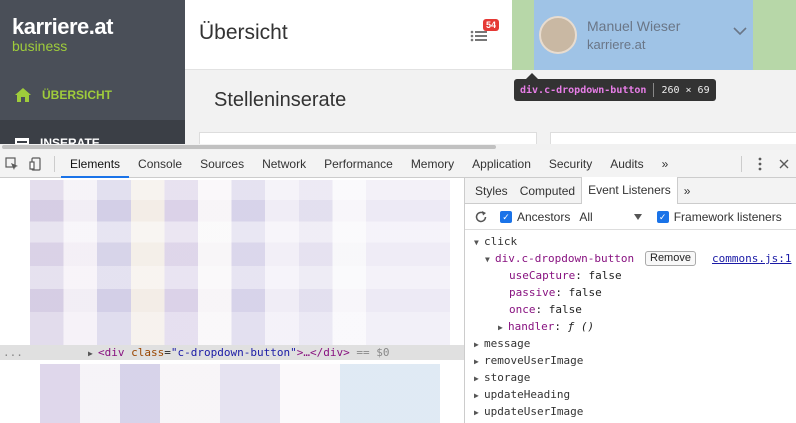 Image resolution: width=796 pixels, height=423 pixels. What do you see at coordinates (280, 100) in the screenshot?
I see `section-title: Stelleninserate` at bounding box center [280, 100].